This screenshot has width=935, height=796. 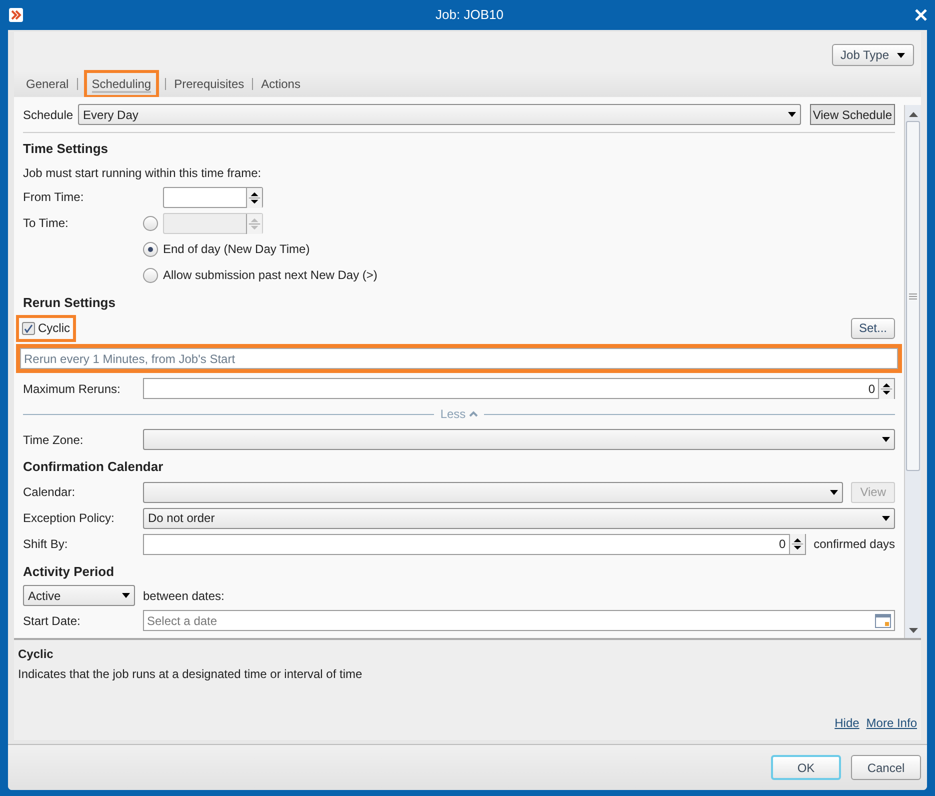 I want to click on job-type-button: Job Type, so click(x=873, y=55).